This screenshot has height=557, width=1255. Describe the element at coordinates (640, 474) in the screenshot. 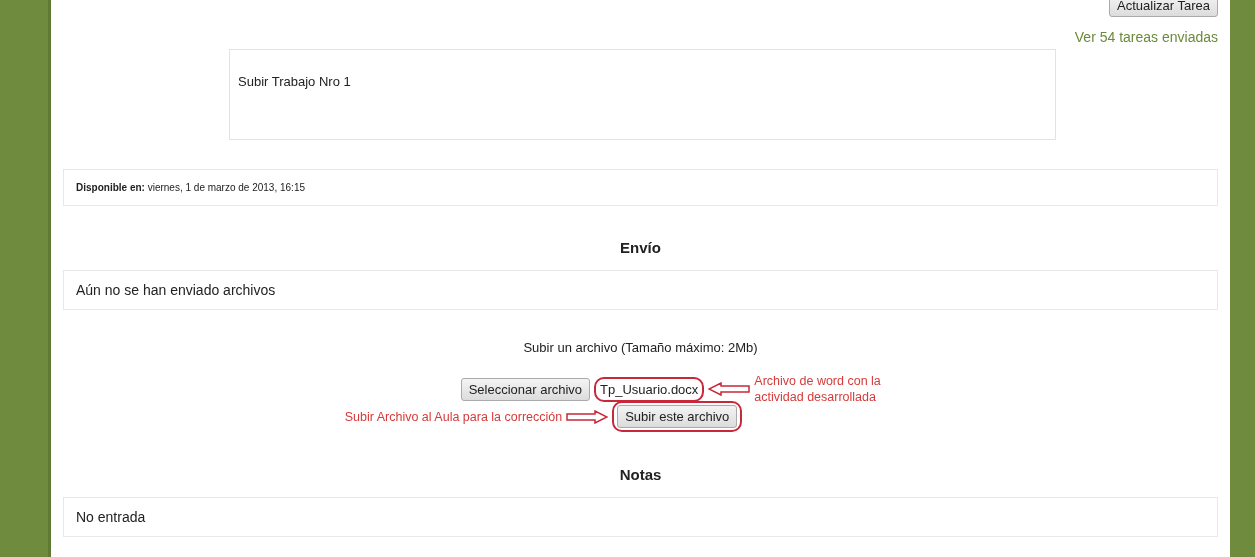

I see `grades-heading: Notas` at that location.